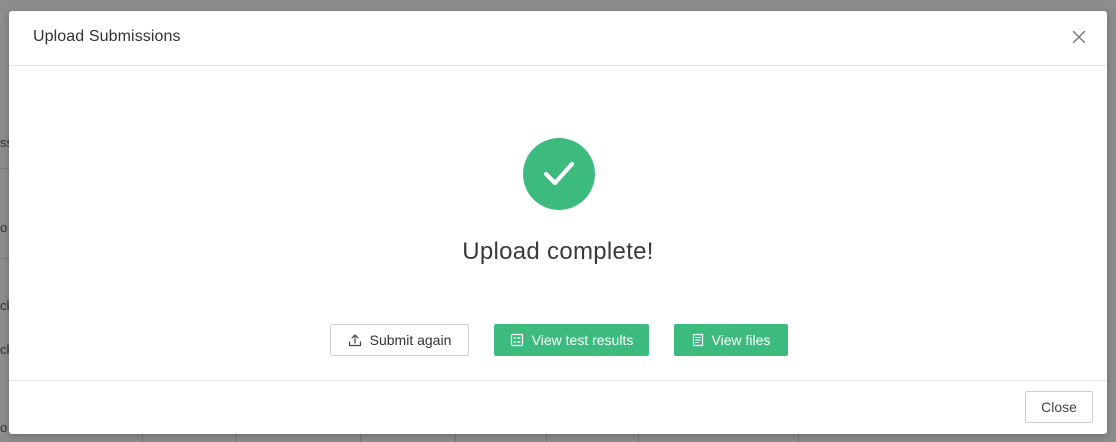  What do you see at coordinates (582, 340) in the screenshot?
I see `view-test-results-label: View test results` at bounding box center [582, 340].